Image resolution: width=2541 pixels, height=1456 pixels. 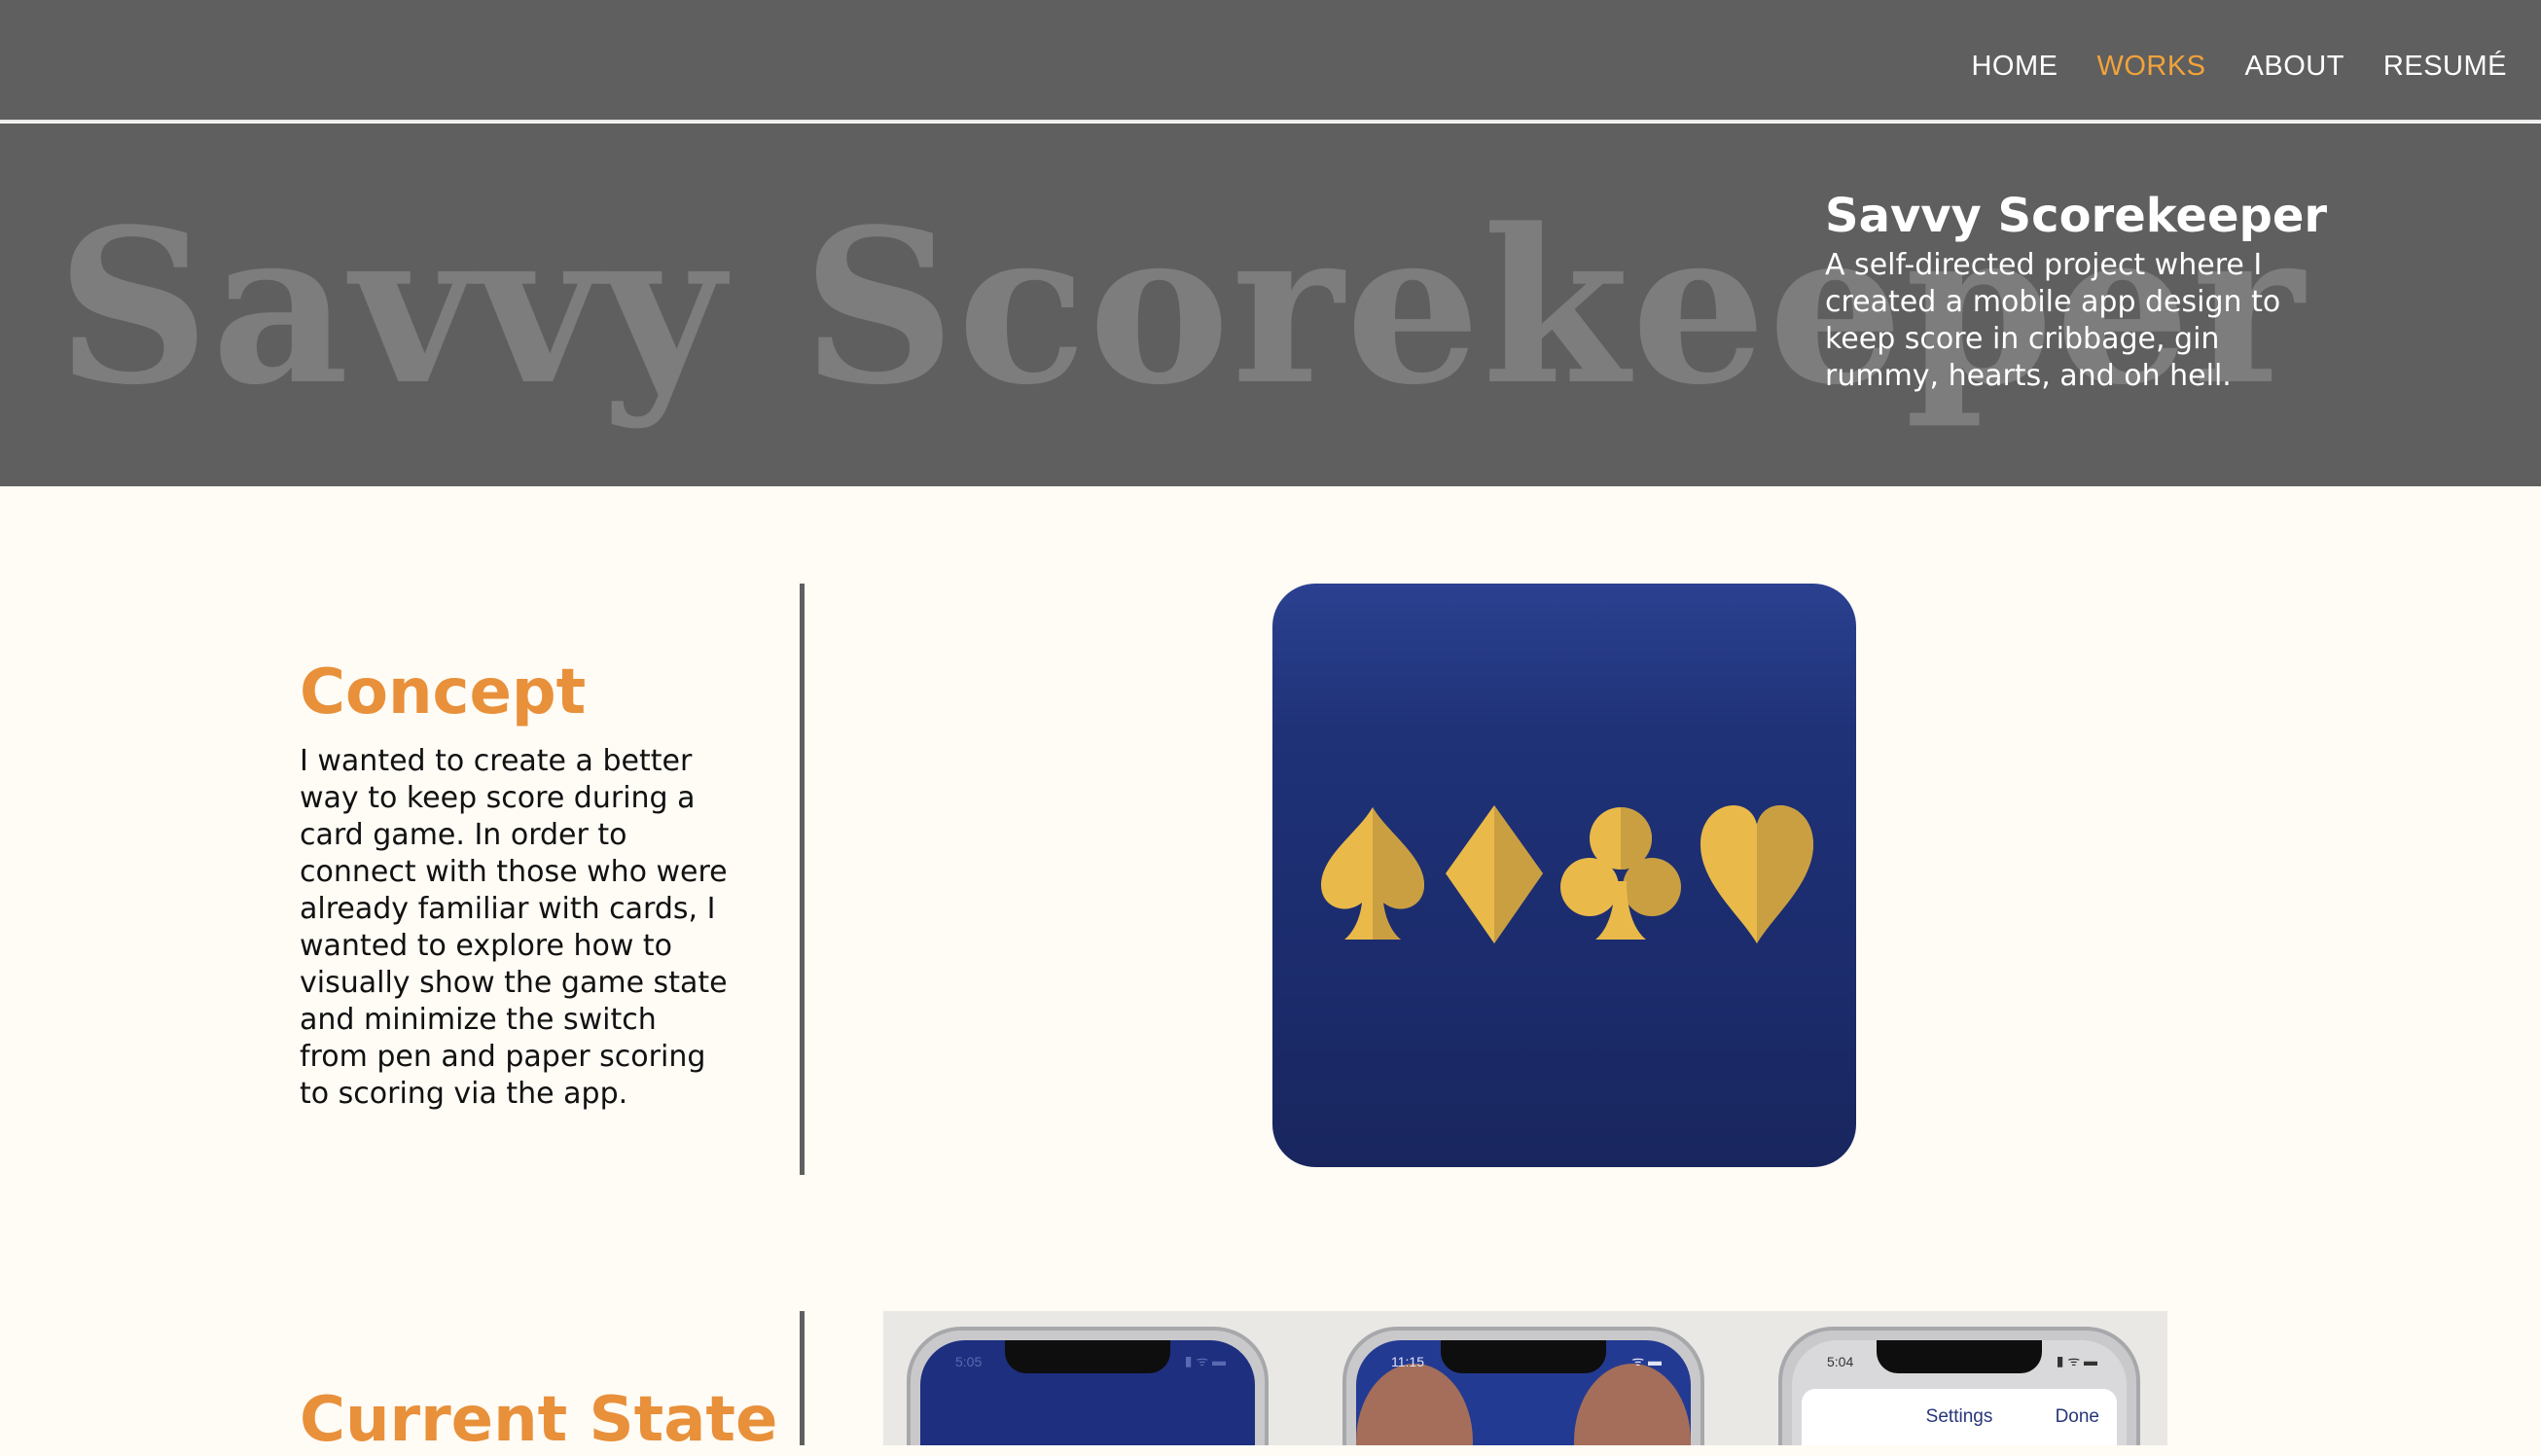 I want to click on spade-icon, so click(x=1372, y=873).